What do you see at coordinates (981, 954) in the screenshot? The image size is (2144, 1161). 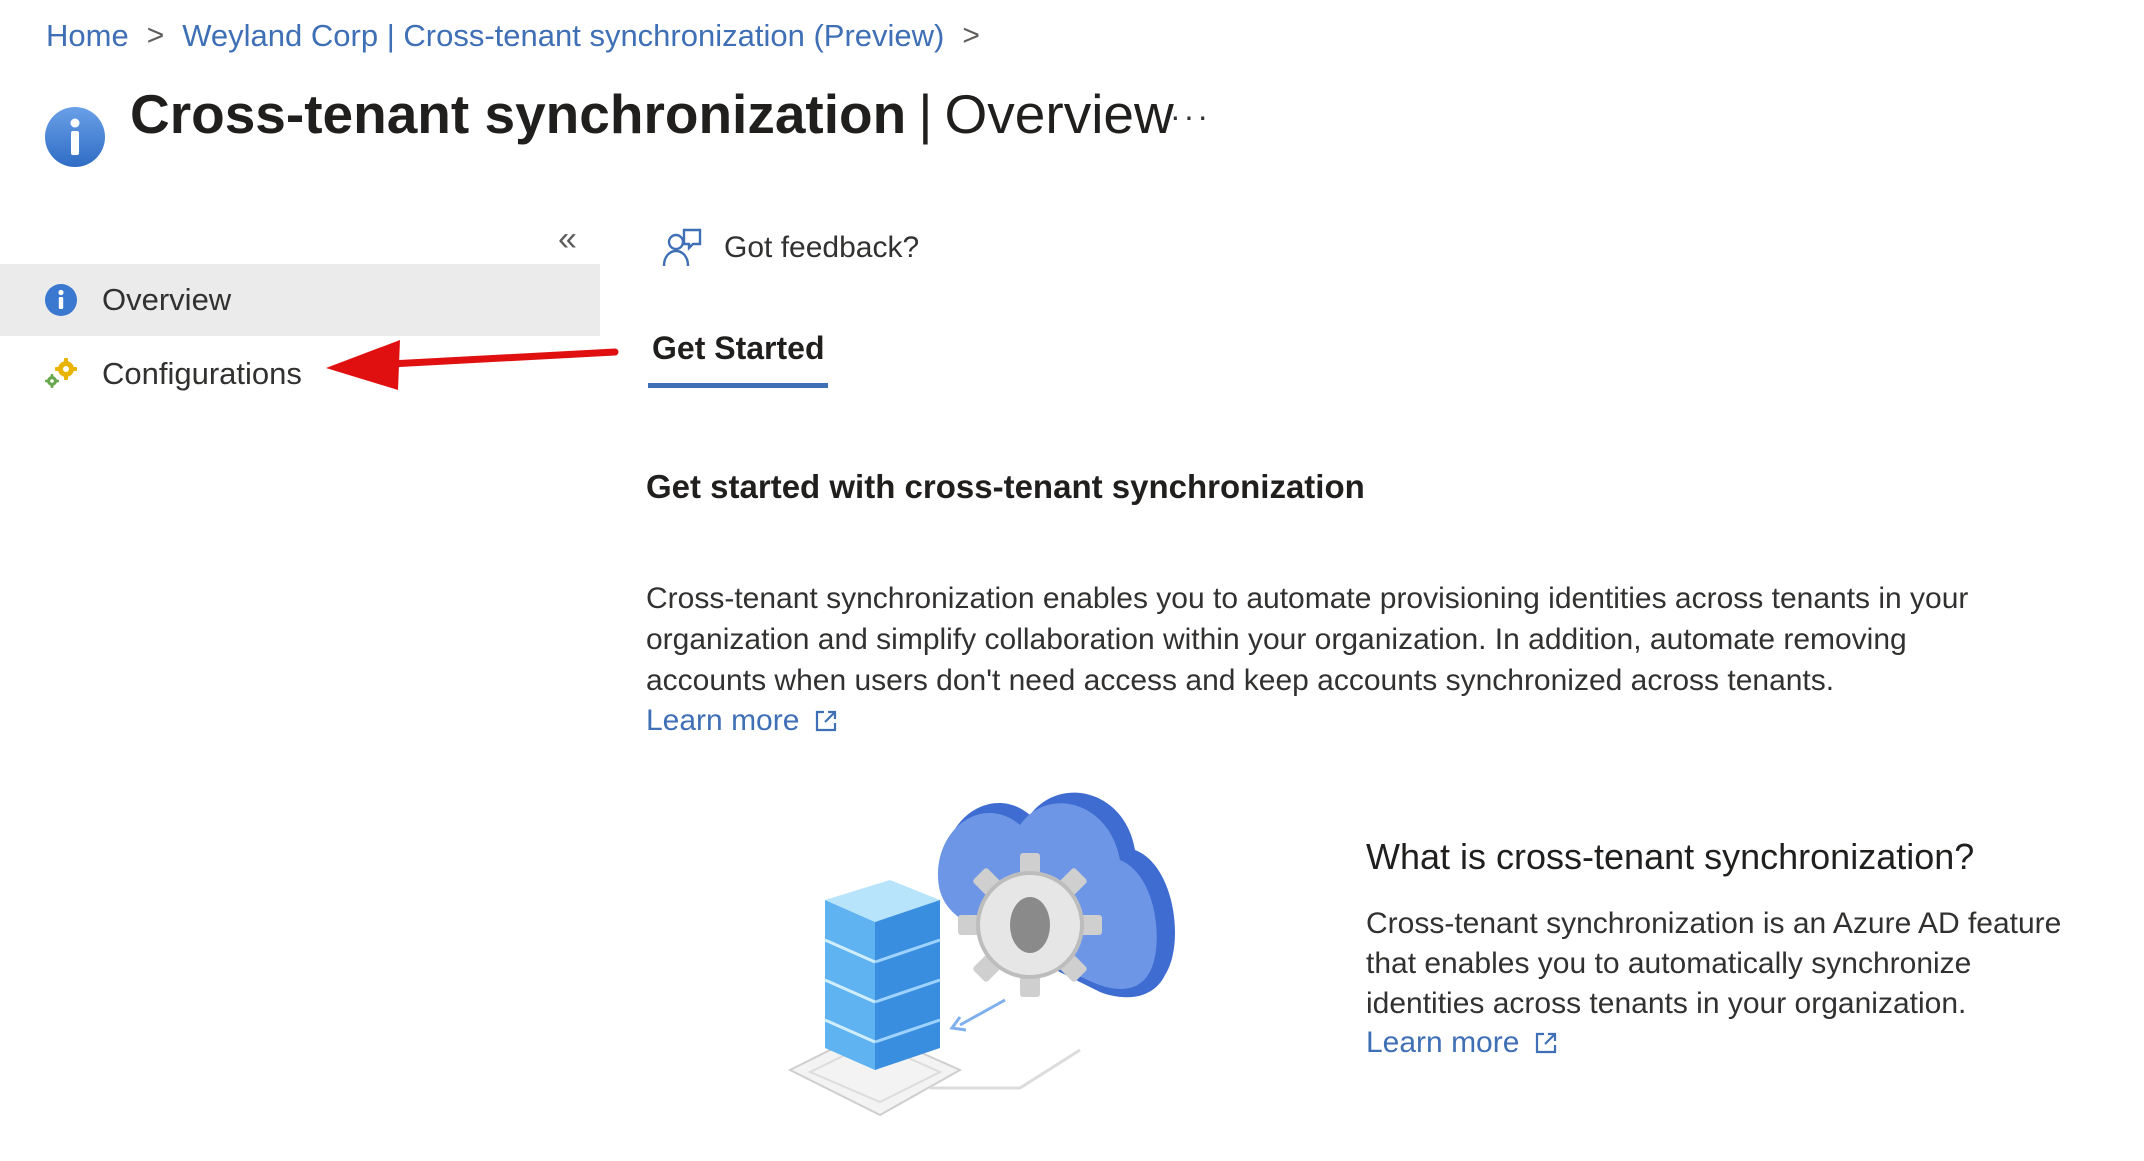 I see `sync-illustration` at bounding box center [981, 954].